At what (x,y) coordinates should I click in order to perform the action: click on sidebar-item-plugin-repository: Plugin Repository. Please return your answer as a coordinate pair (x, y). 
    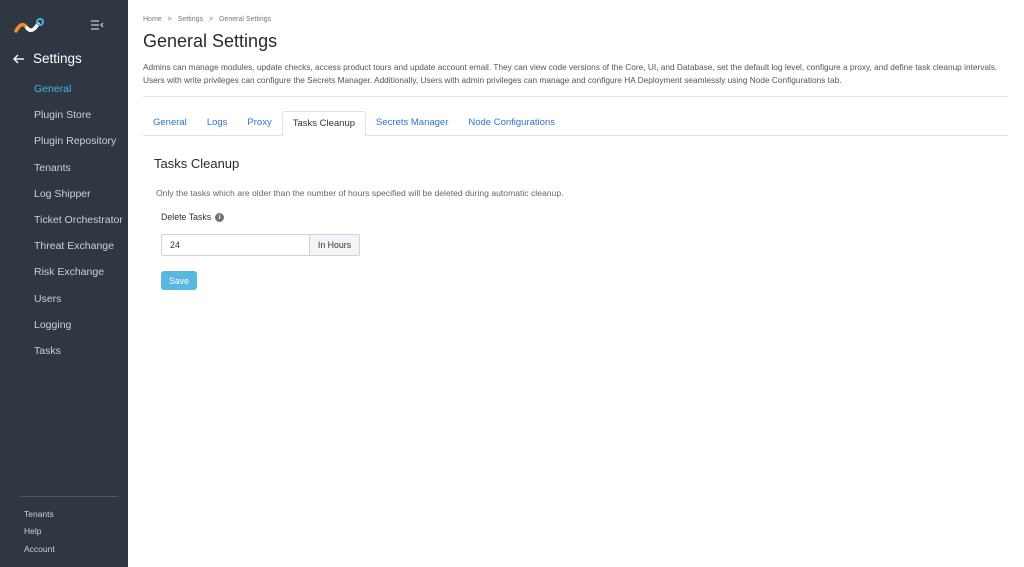
    Looking at the image, I should click on (64, 141).